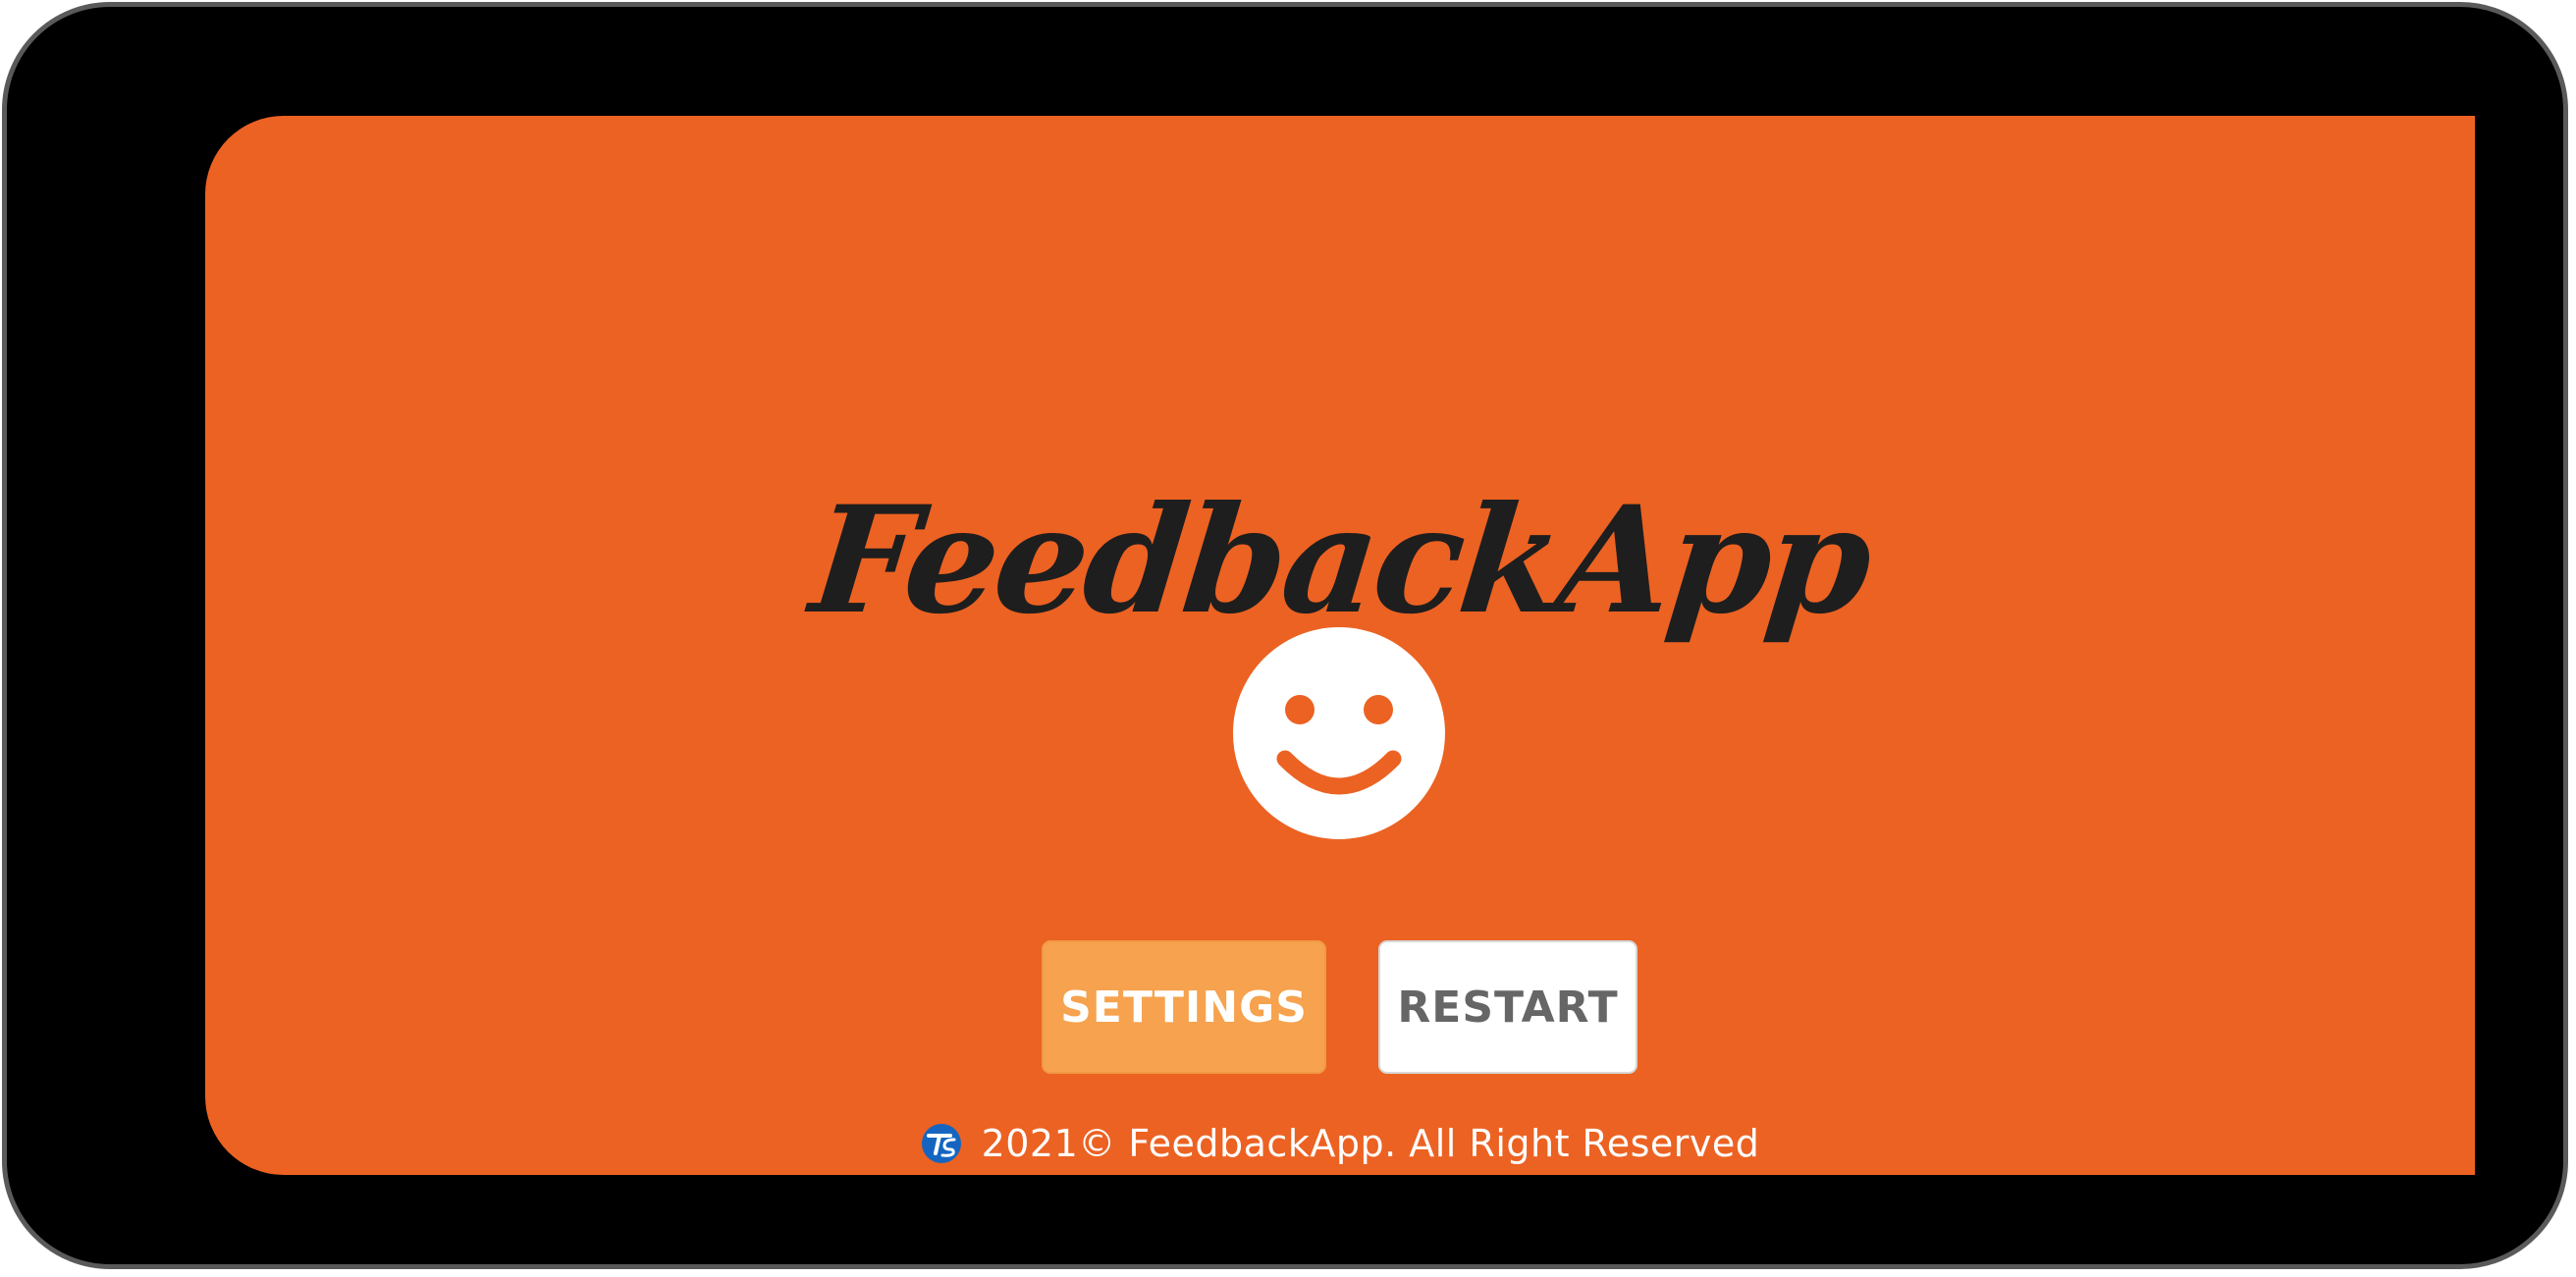  I want to click on smiley-face-icon, so click(1339, 733).